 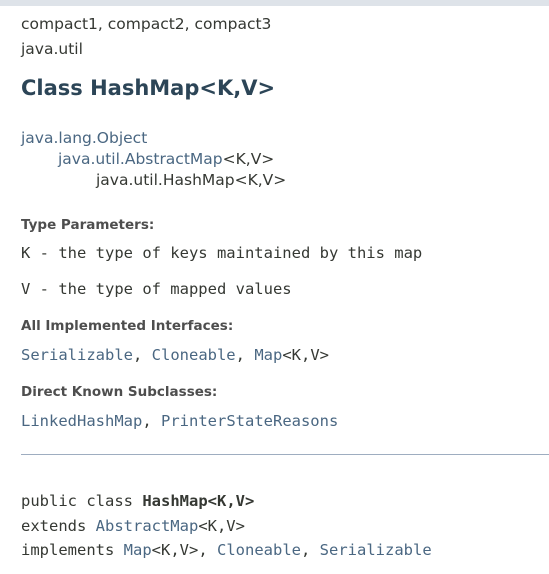 What do you see at coordinates (146, 24) in the screenshot?
I see `profiles-label: compact1, compact2, compact3` at bounding box center [146, 24].